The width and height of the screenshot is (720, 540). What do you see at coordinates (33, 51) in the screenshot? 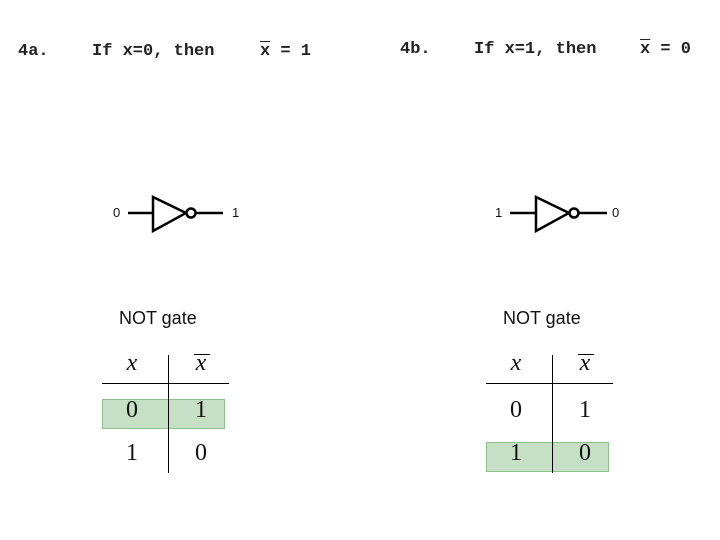
I see `panel-4a-number: 4a.` at bounding box center [33, 51].